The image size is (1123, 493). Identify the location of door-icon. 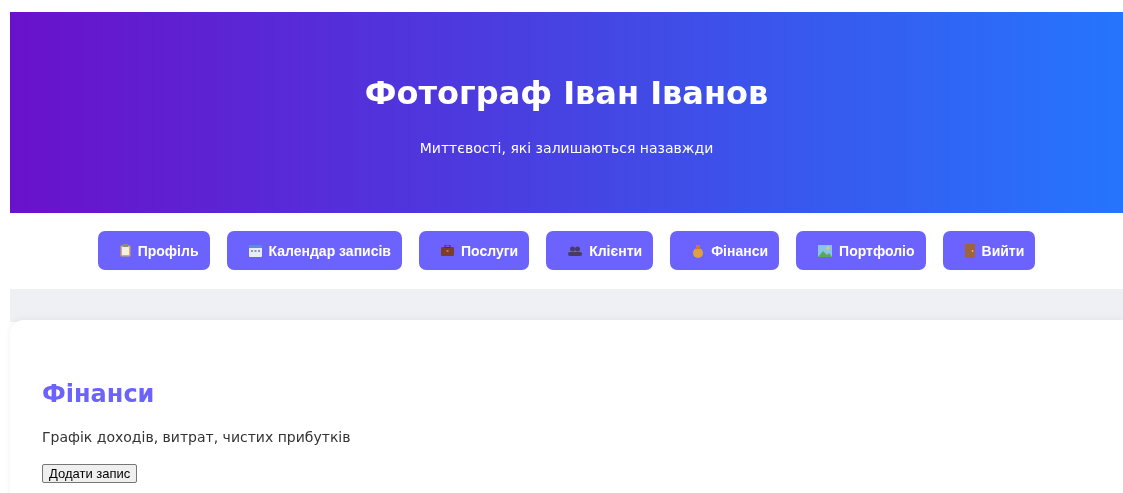
(969, 250).